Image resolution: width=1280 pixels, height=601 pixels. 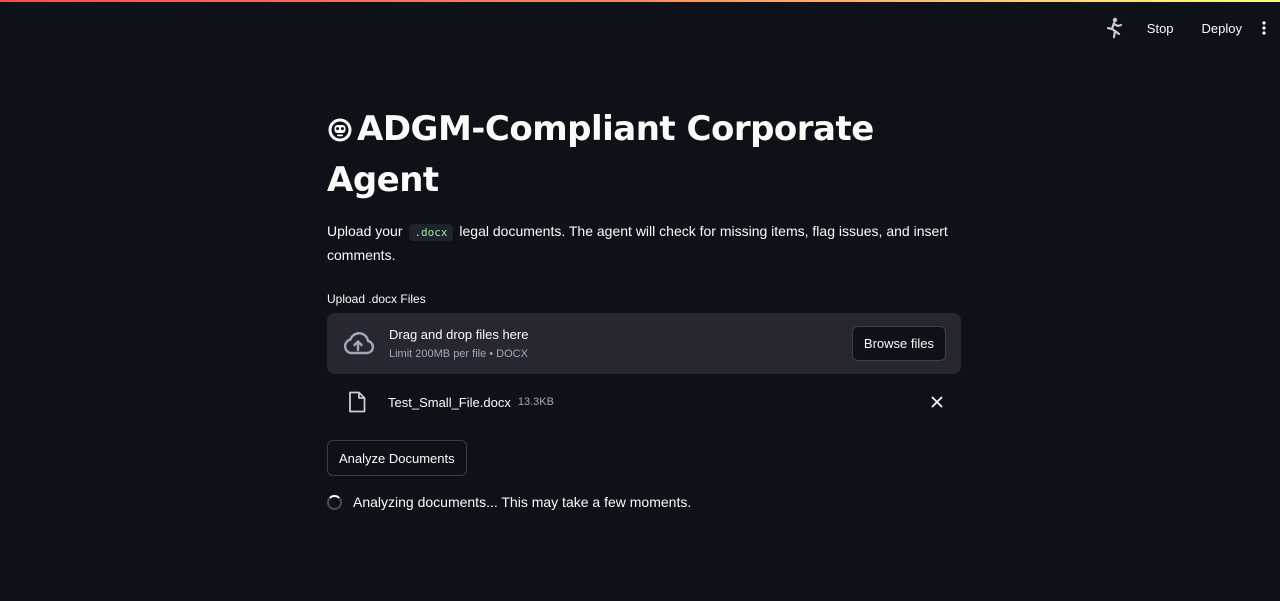 What do you see at coordinates (376, 299) in the screenshot?
I see `uploader-label: Upload .docx Files` at bounding box center [376, 299].